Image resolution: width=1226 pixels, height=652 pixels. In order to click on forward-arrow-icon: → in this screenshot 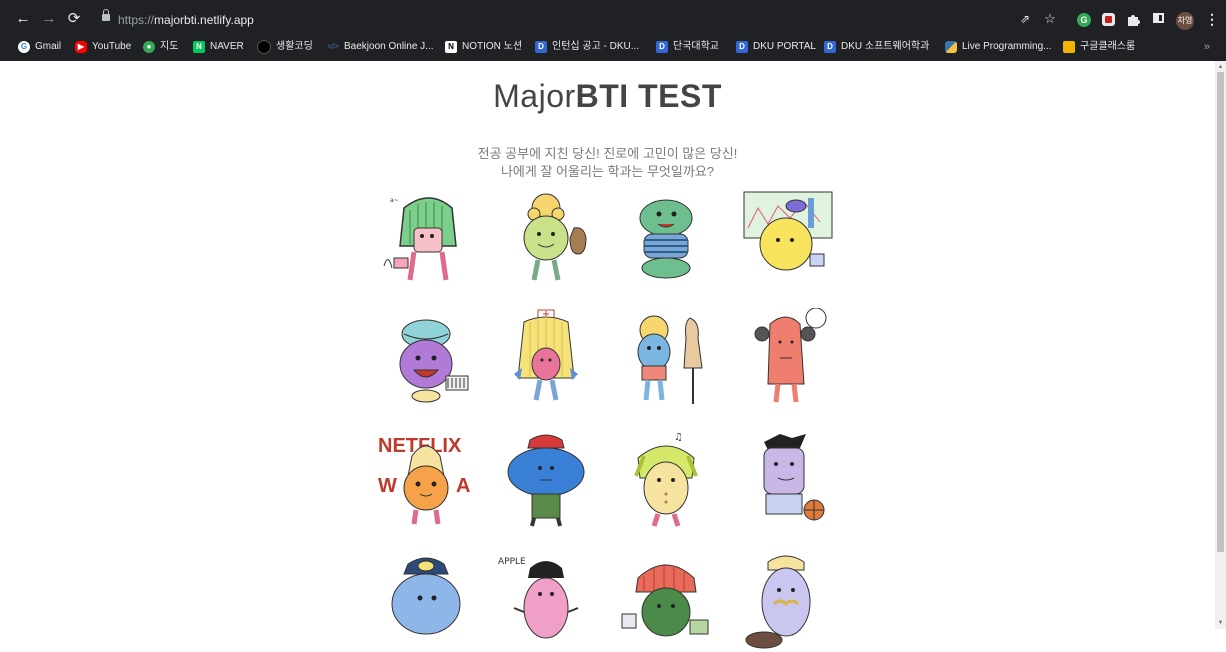, I will do `click(49, 19)`.